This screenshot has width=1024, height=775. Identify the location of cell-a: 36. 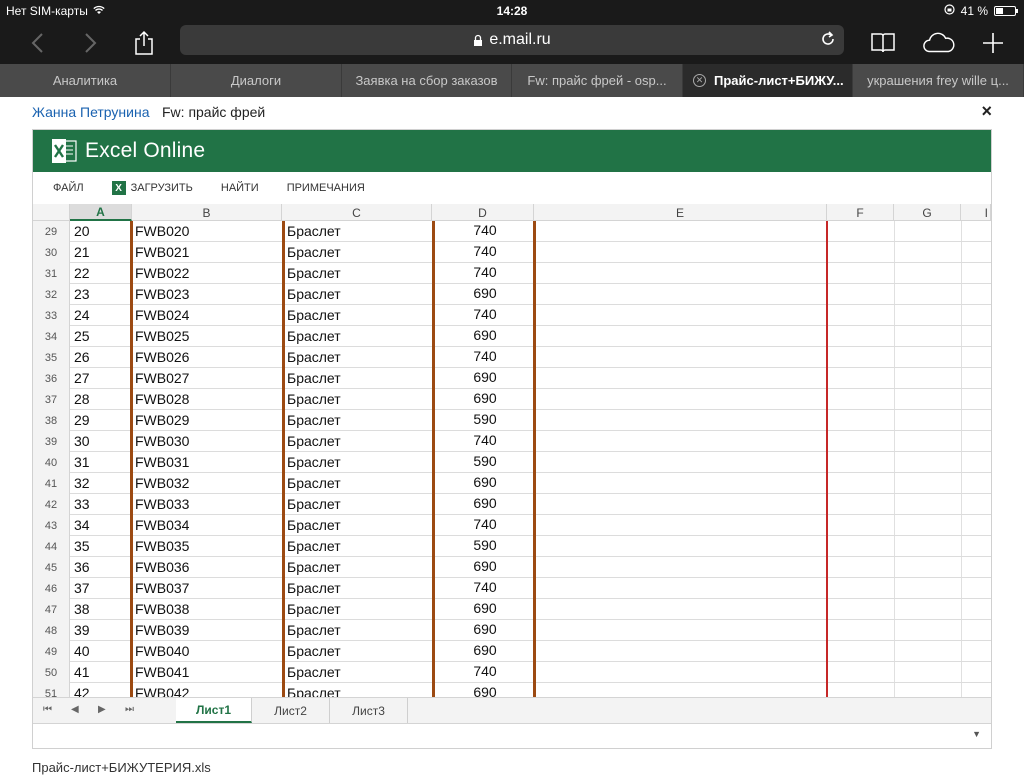
(82, 567).